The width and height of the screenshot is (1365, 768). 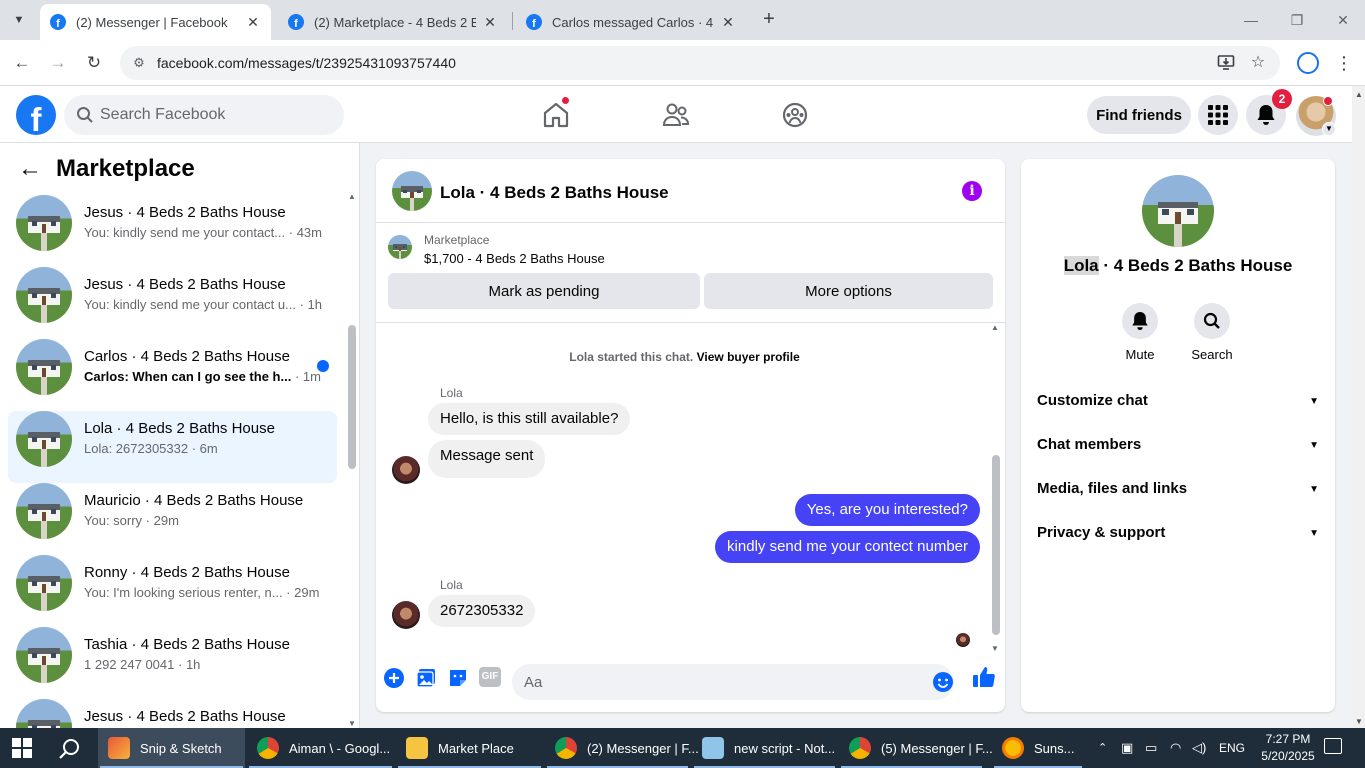 What do you see at coordinates (860, 748) in the screenshot?
I see `chrome-icon` at bounding box center [860, 748].